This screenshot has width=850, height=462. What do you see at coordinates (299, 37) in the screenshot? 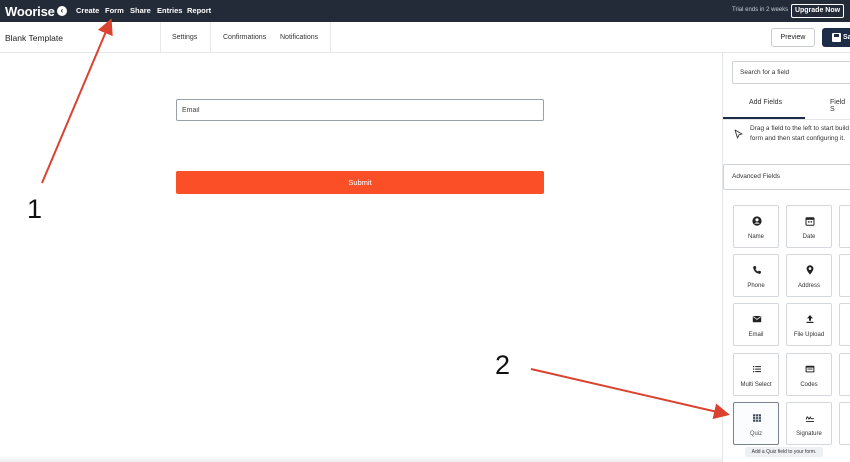
I see `tab-notifications: Notifications` at bounding box center [299, 37].